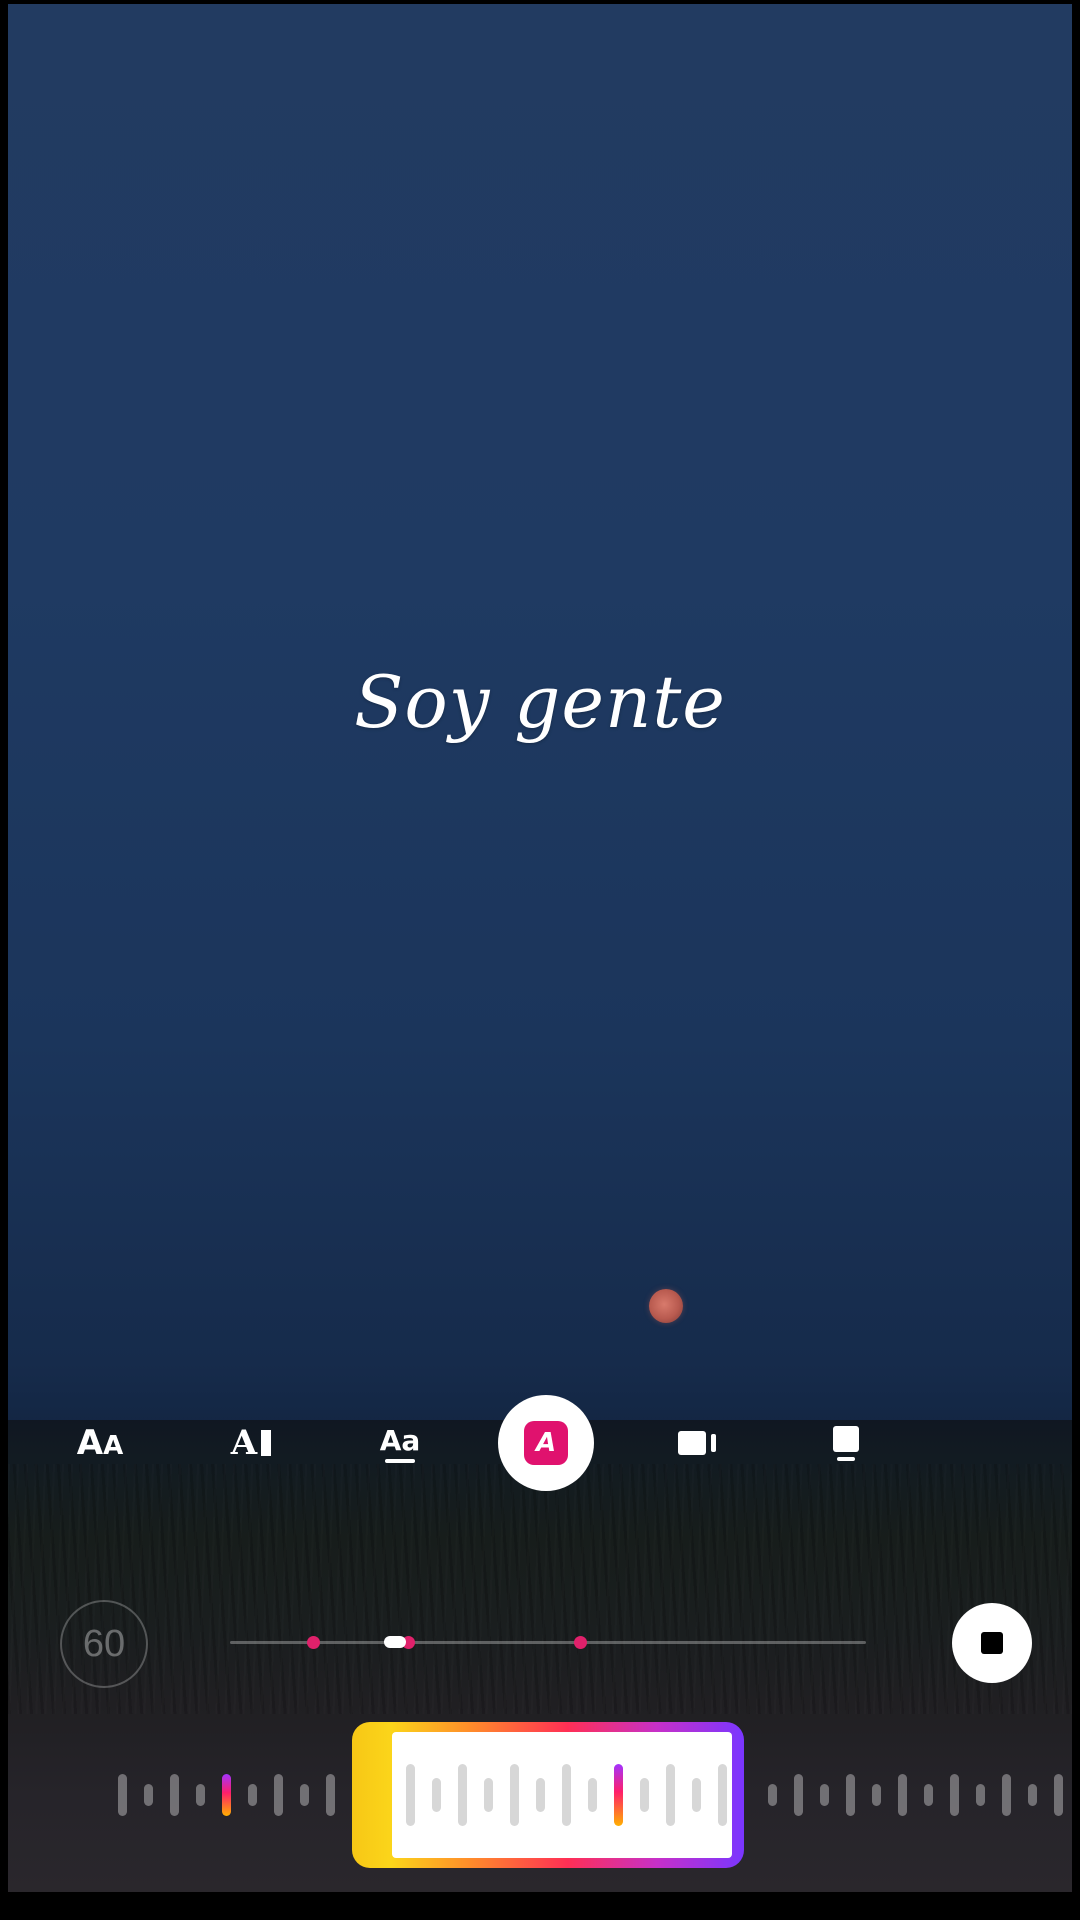 The image size is (1080, 1920). I want to click on animation-button: A, so click(546, 1443).